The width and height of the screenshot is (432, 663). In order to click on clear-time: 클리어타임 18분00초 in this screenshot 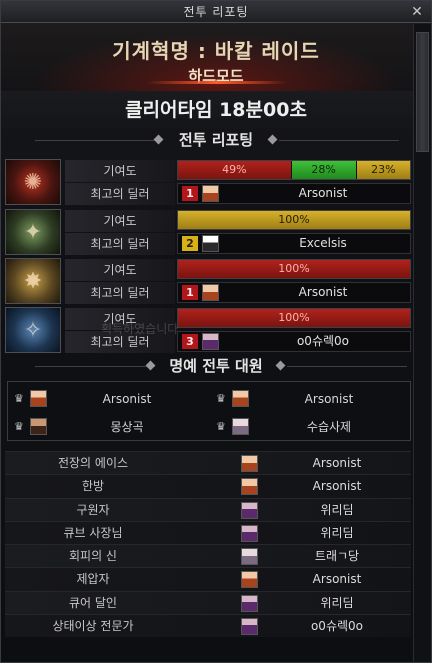, I will do `click(216, 110)`.